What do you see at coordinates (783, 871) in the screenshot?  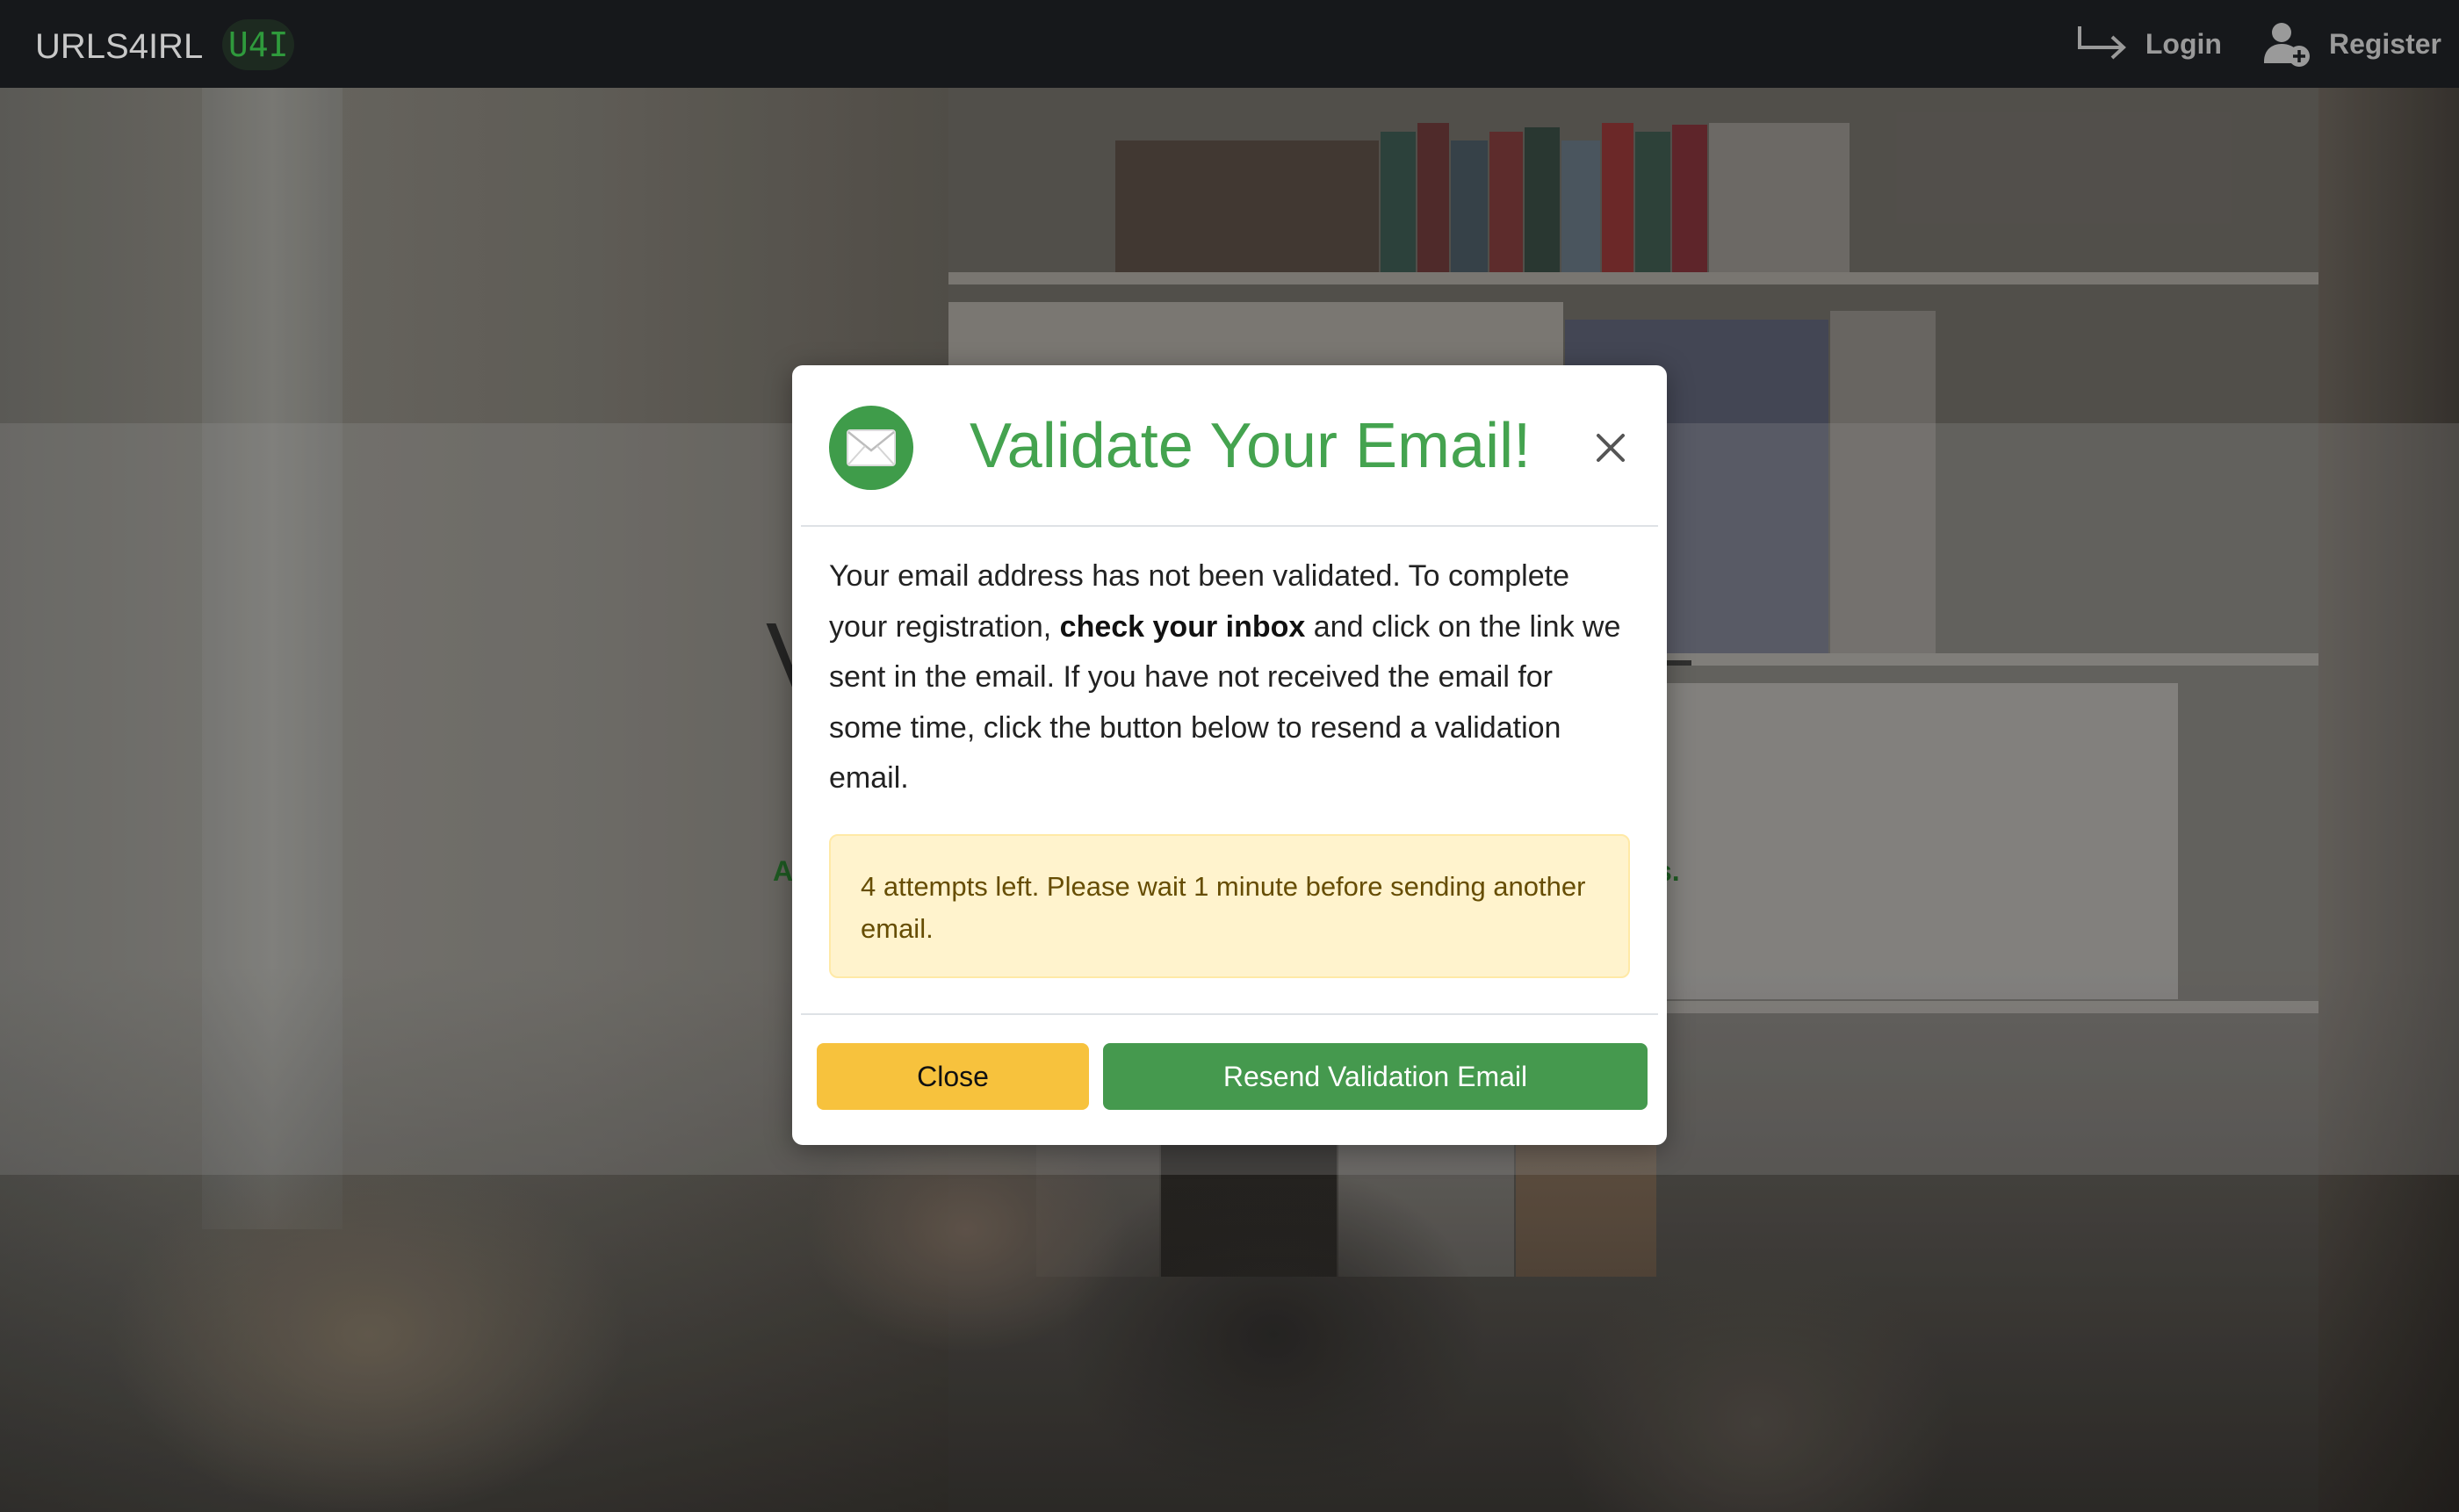 I see `hero-subtitle-fragment-left: A` at bounding box center [783, 871].